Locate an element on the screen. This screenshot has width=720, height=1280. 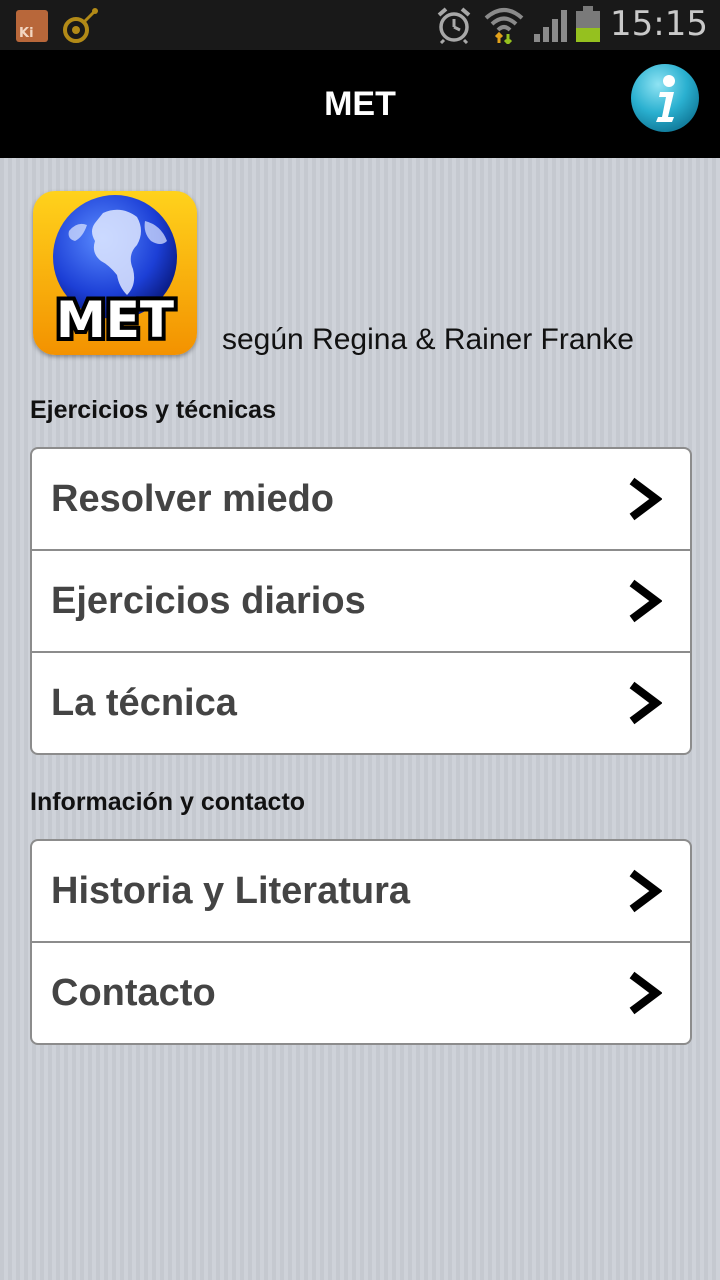
menu-group-informacion: Historia y Literatura Contacto is located at coordinates (361, 942).